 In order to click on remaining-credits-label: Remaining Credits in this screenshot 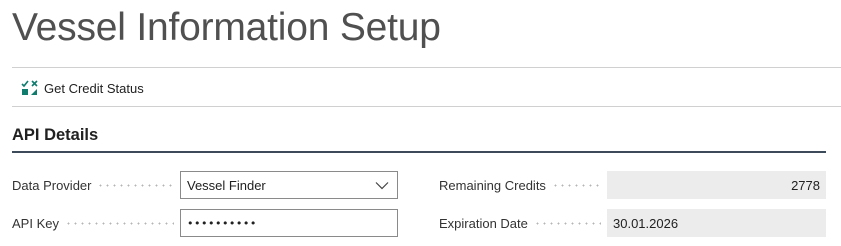, I will do `click(492, 185)`.